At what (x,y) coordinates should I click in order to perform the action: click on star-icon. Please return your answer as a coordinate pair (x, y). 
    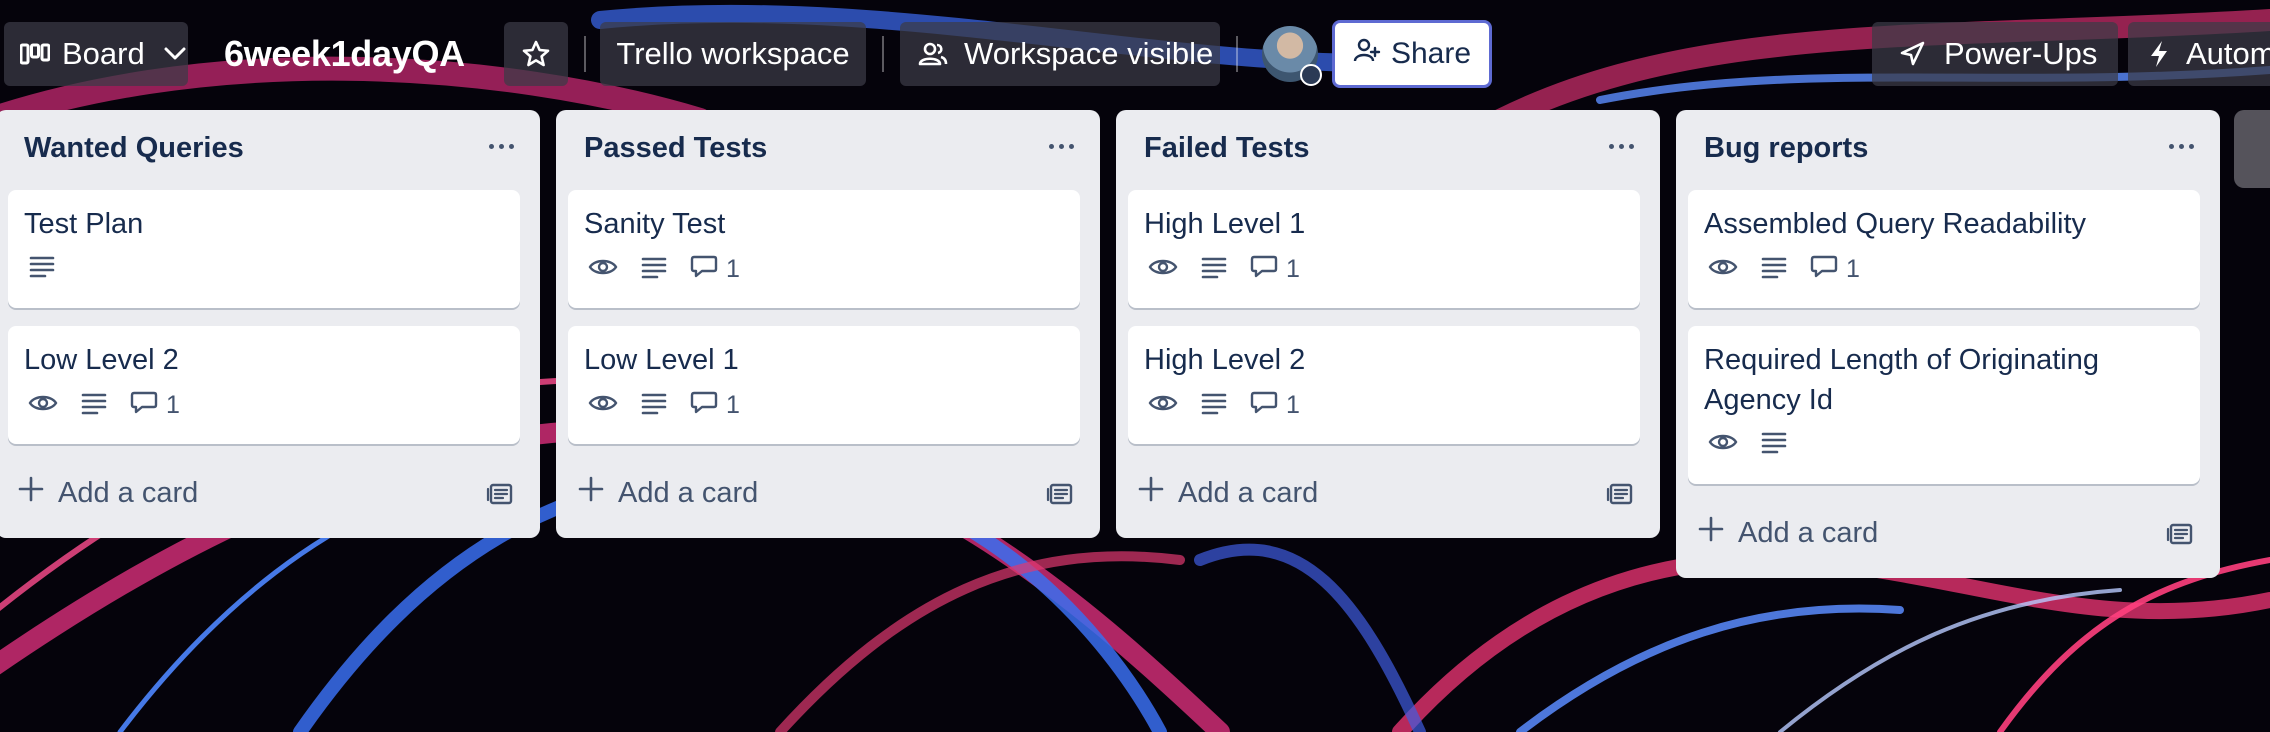
    Looking at the image, I should click on (536, 54).